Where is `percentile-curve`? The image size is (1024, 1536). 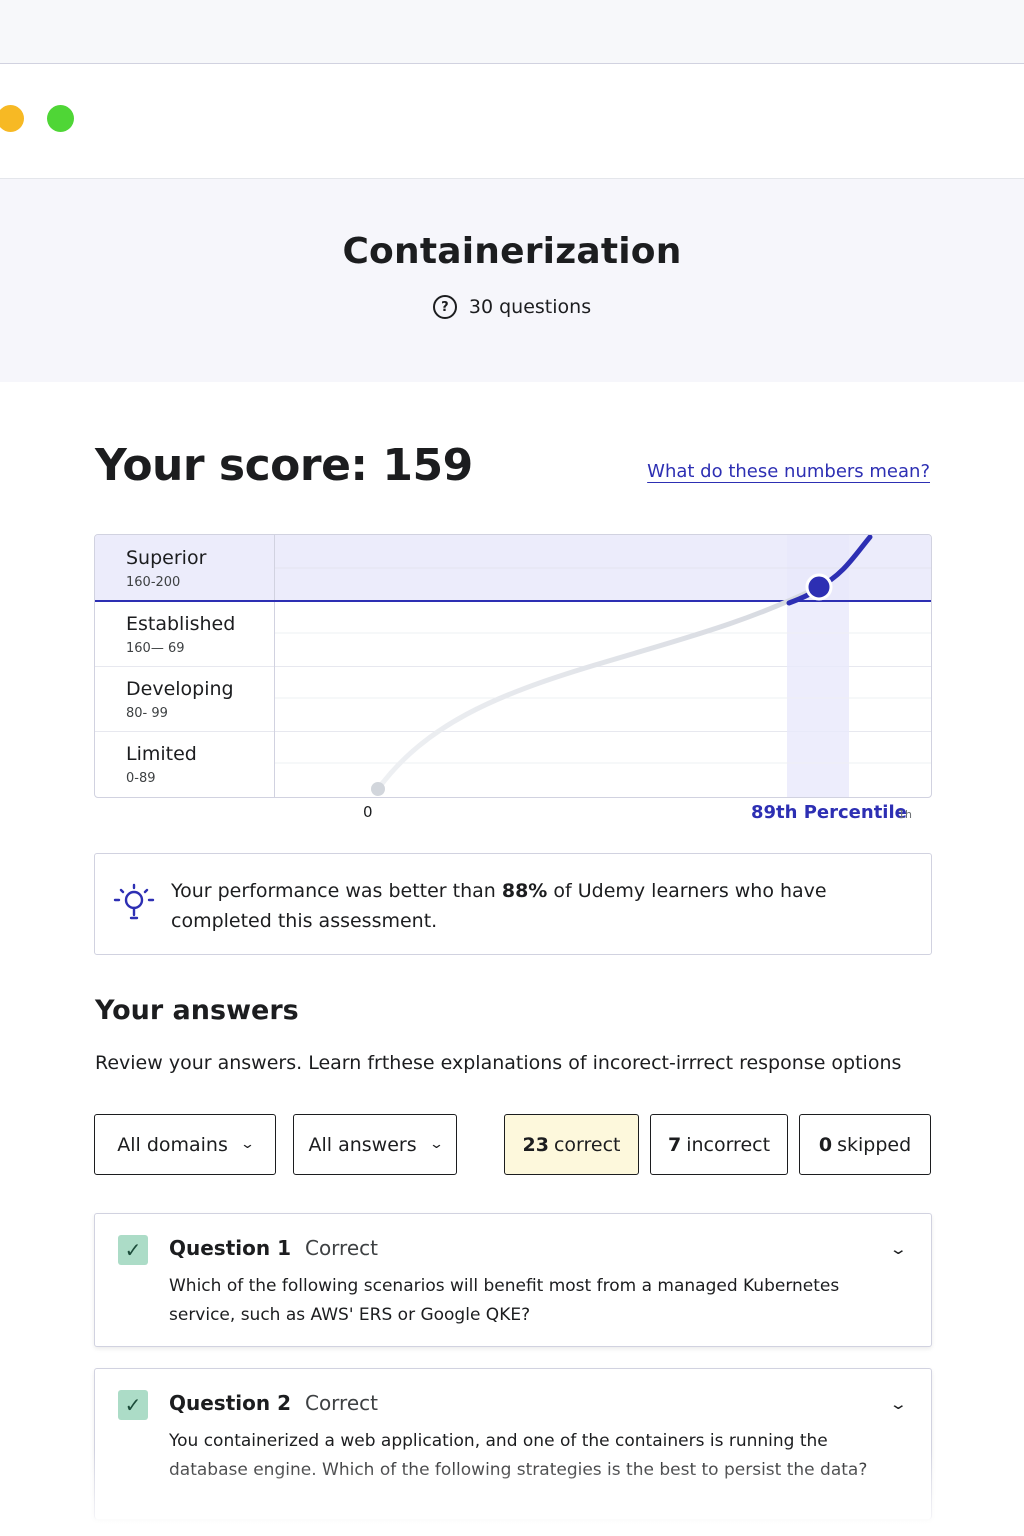 percentile-curve is located at coordinates (513, 666).